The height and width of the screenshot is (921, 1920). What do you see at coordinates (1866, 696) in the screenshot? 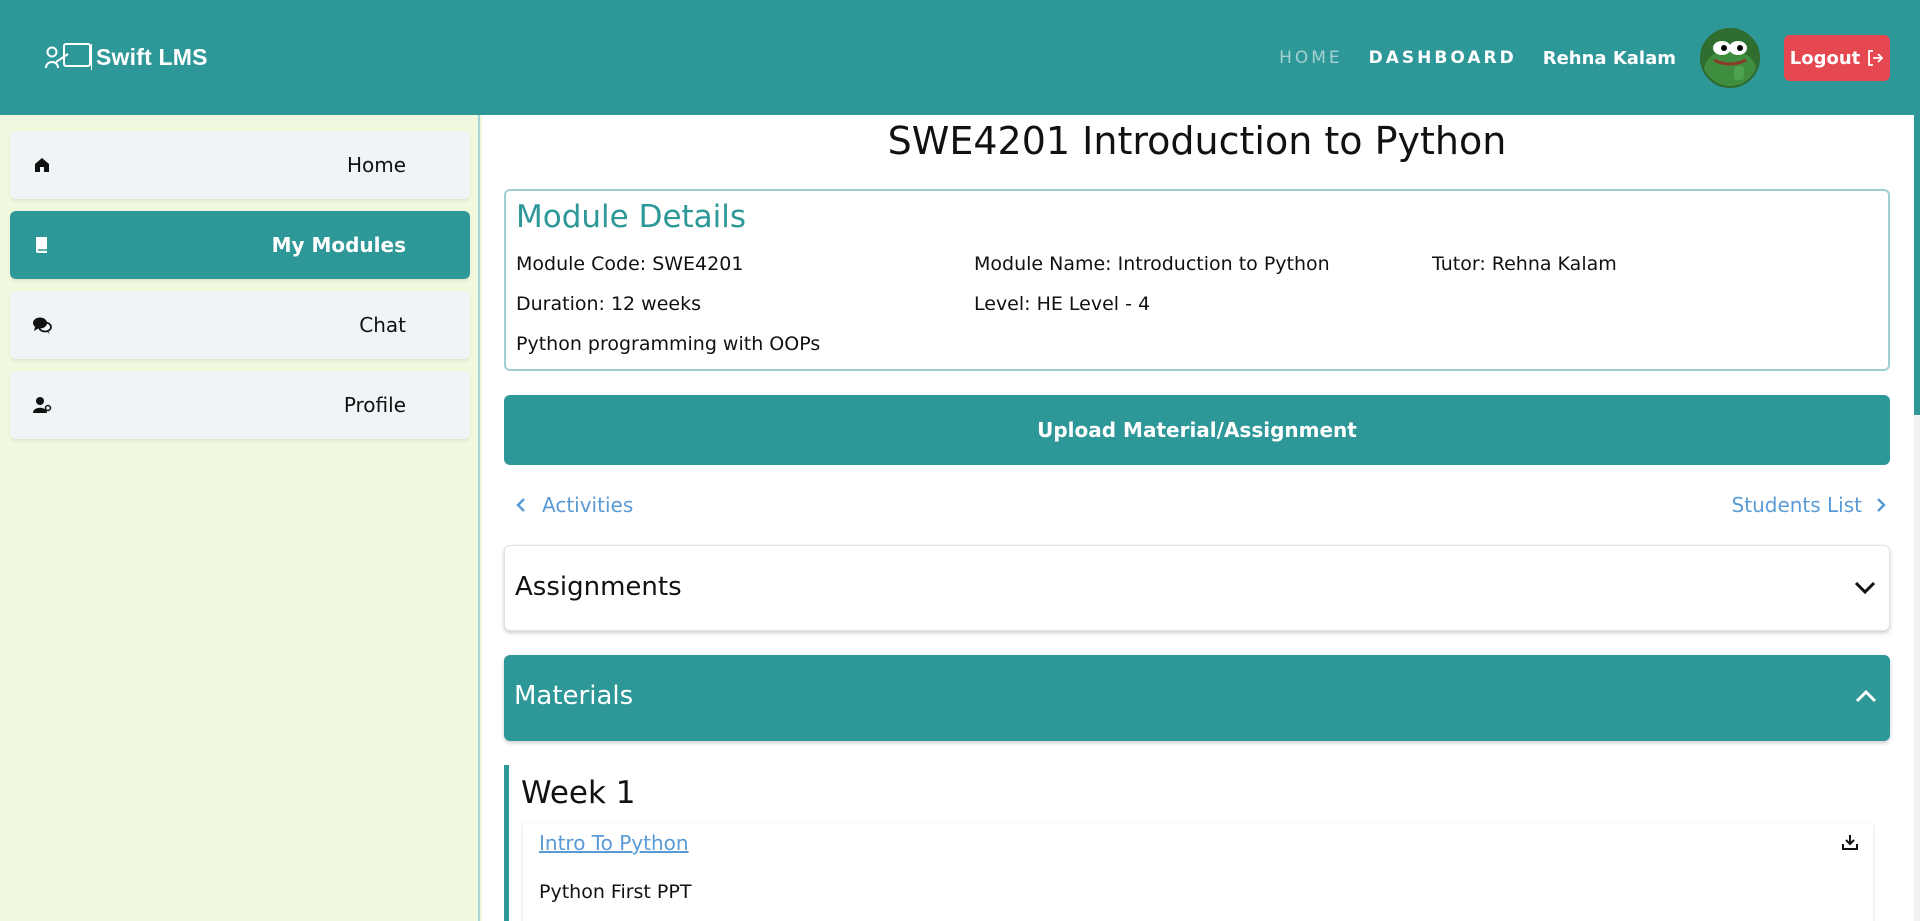
I see `chevron-up-icon` at bounding box center [1866, 696].